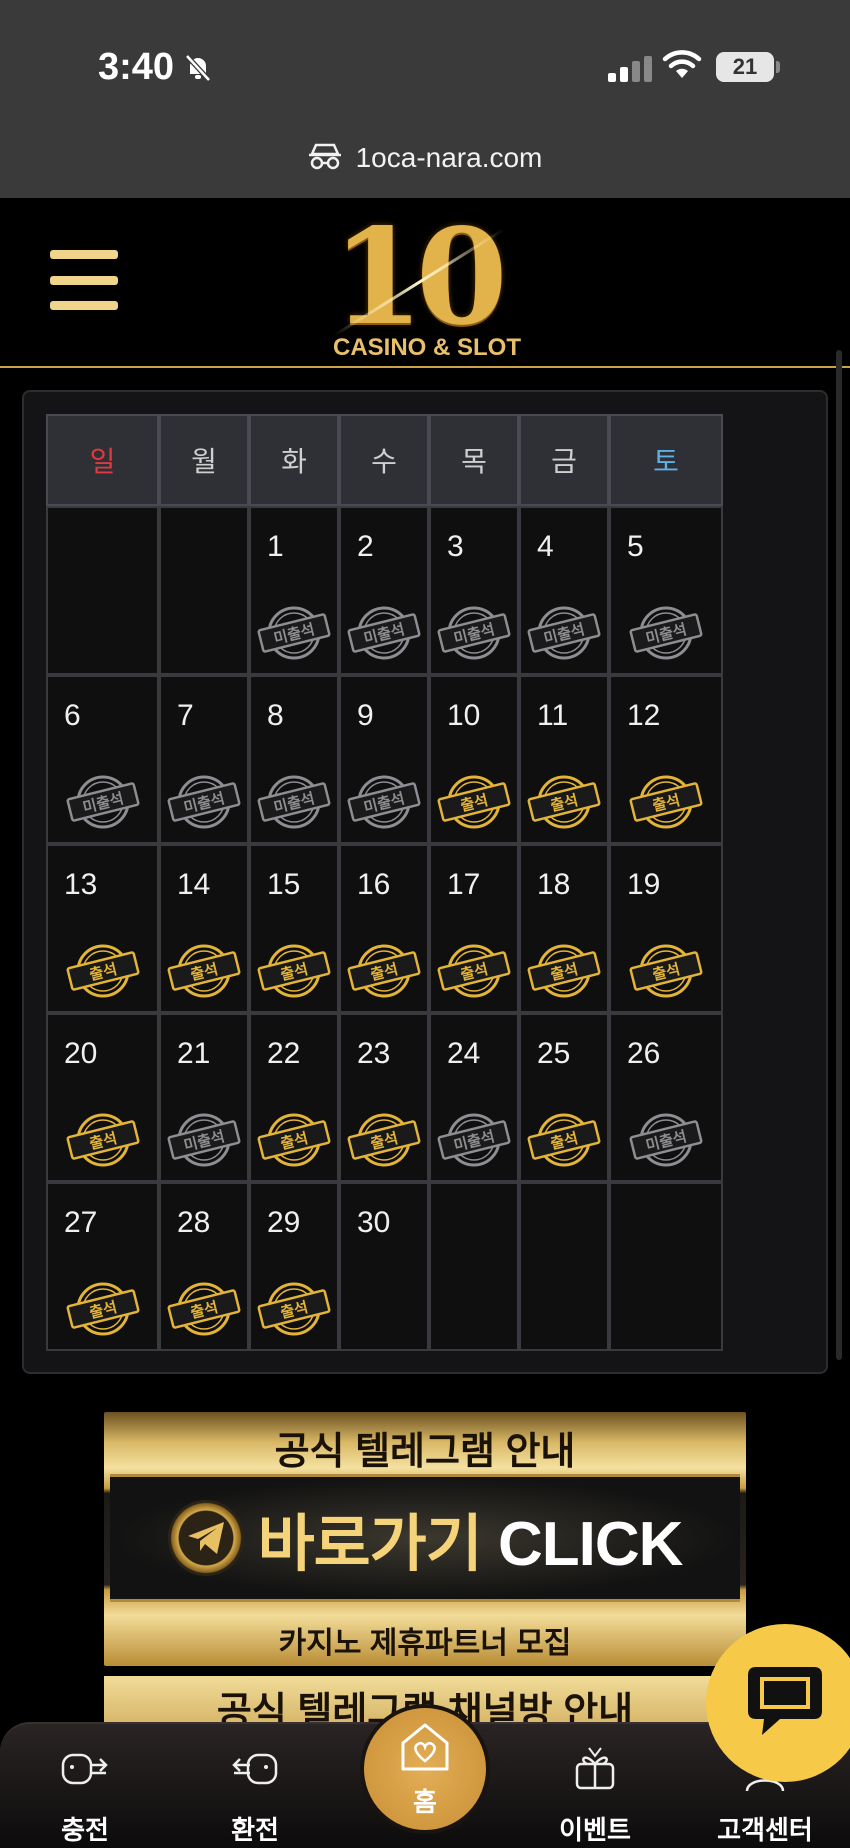  What do you see at coordinates (474, 928) in the screenshot?
I see `calendar-day-cell: 17 출석` at bounding box center [474, 928].